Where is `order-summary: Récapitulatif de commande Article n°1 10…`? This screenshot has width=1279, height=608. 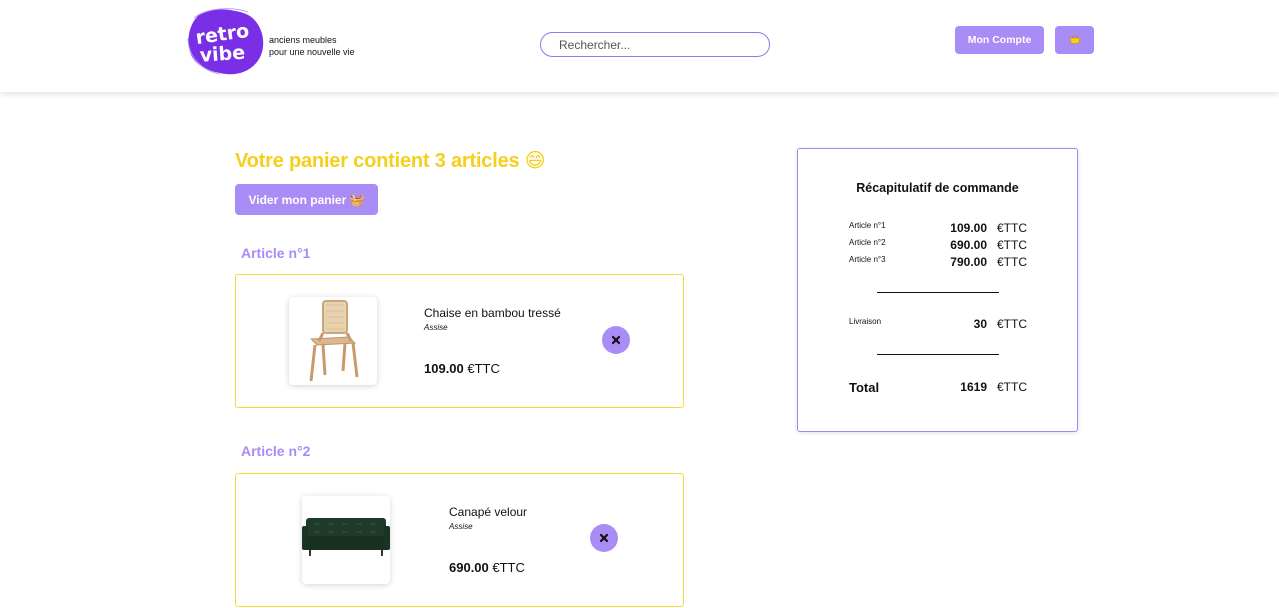
order-summary: Récapitulatif de commande Article n°1 10… is located at coordinates (937, 290).